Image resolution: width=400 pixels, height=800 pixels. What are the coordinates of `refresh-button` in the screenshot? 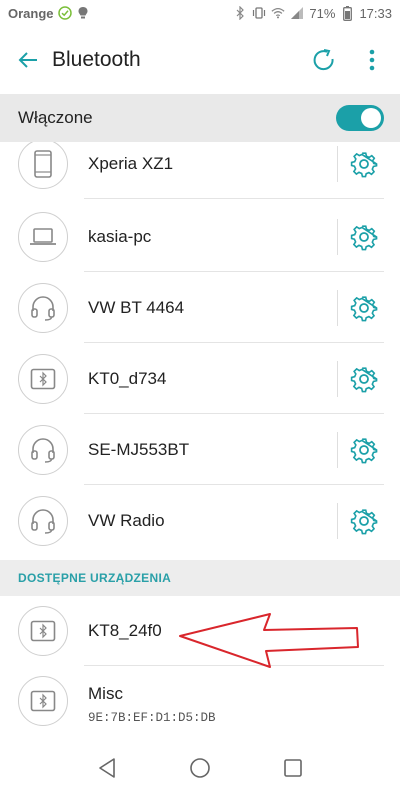 It's located at (324, 60).